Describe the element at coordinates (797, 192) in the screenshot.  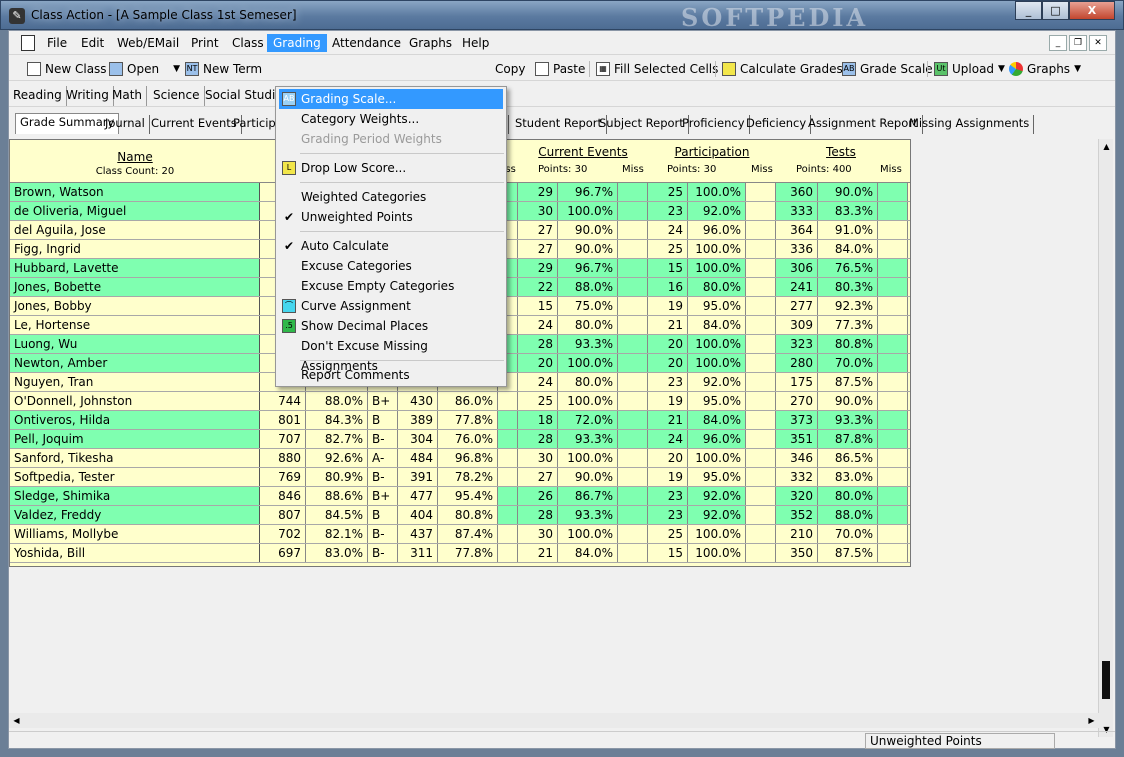
I see `grid-cell: 360` at that location.